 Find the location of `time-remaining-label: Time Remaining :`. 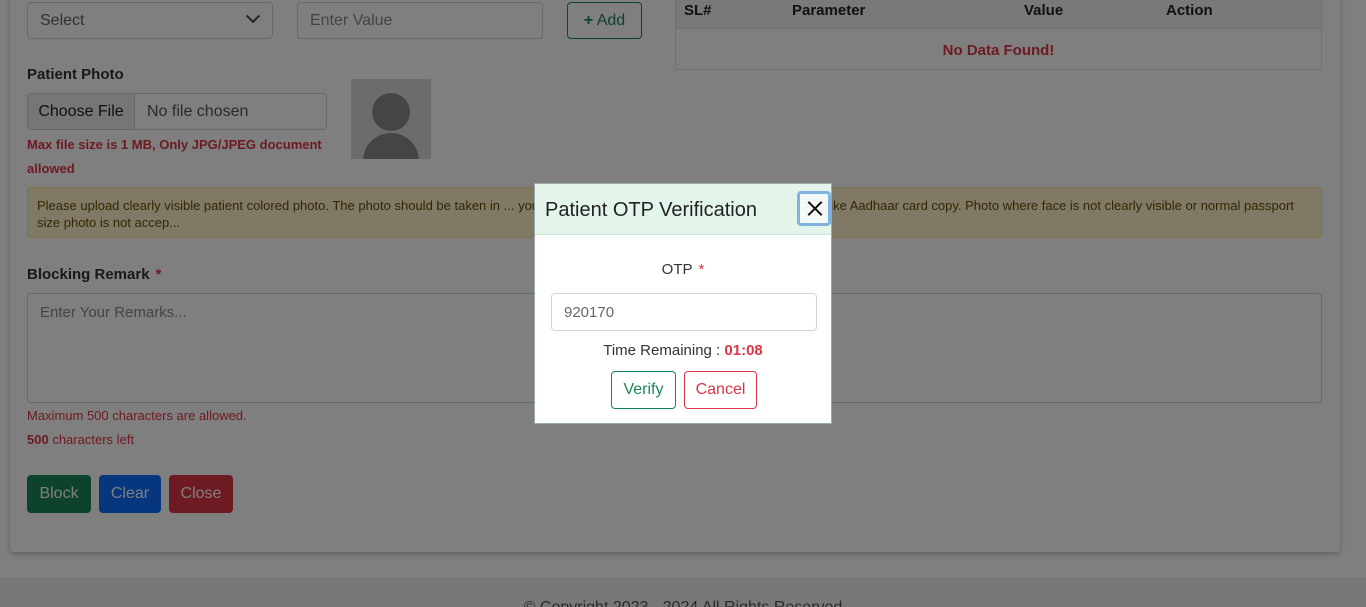

time-remaining-label: Time Remaining : is located at coordinates (662, 350).